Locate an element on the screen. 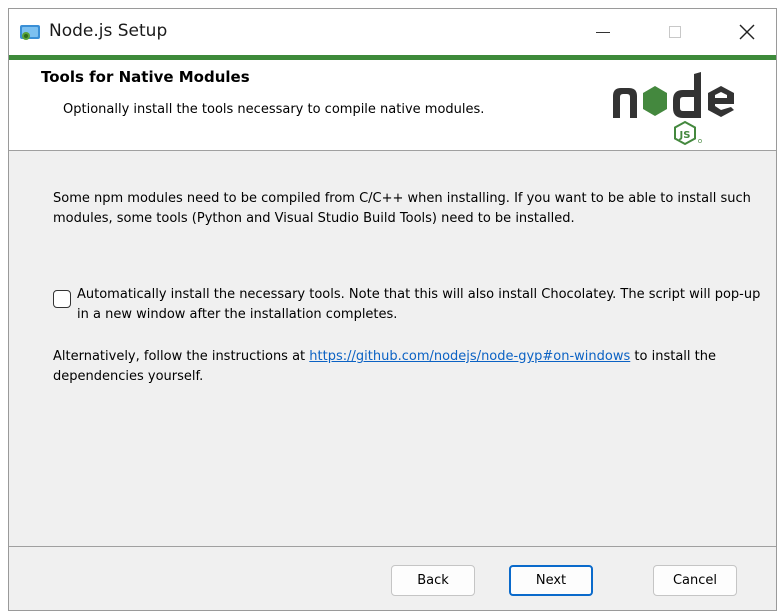  page-title: Tools for Native Modules is located at coordinates (145, 77).